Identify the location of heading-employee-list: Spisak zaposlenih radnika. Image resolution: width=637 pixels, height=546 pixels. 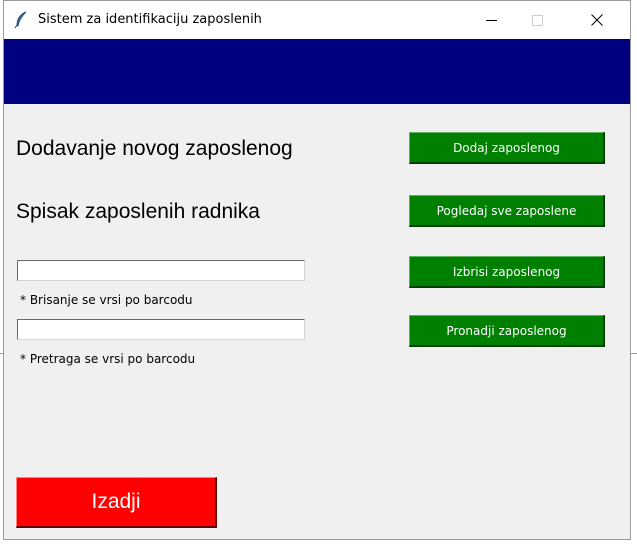
(138, 211).